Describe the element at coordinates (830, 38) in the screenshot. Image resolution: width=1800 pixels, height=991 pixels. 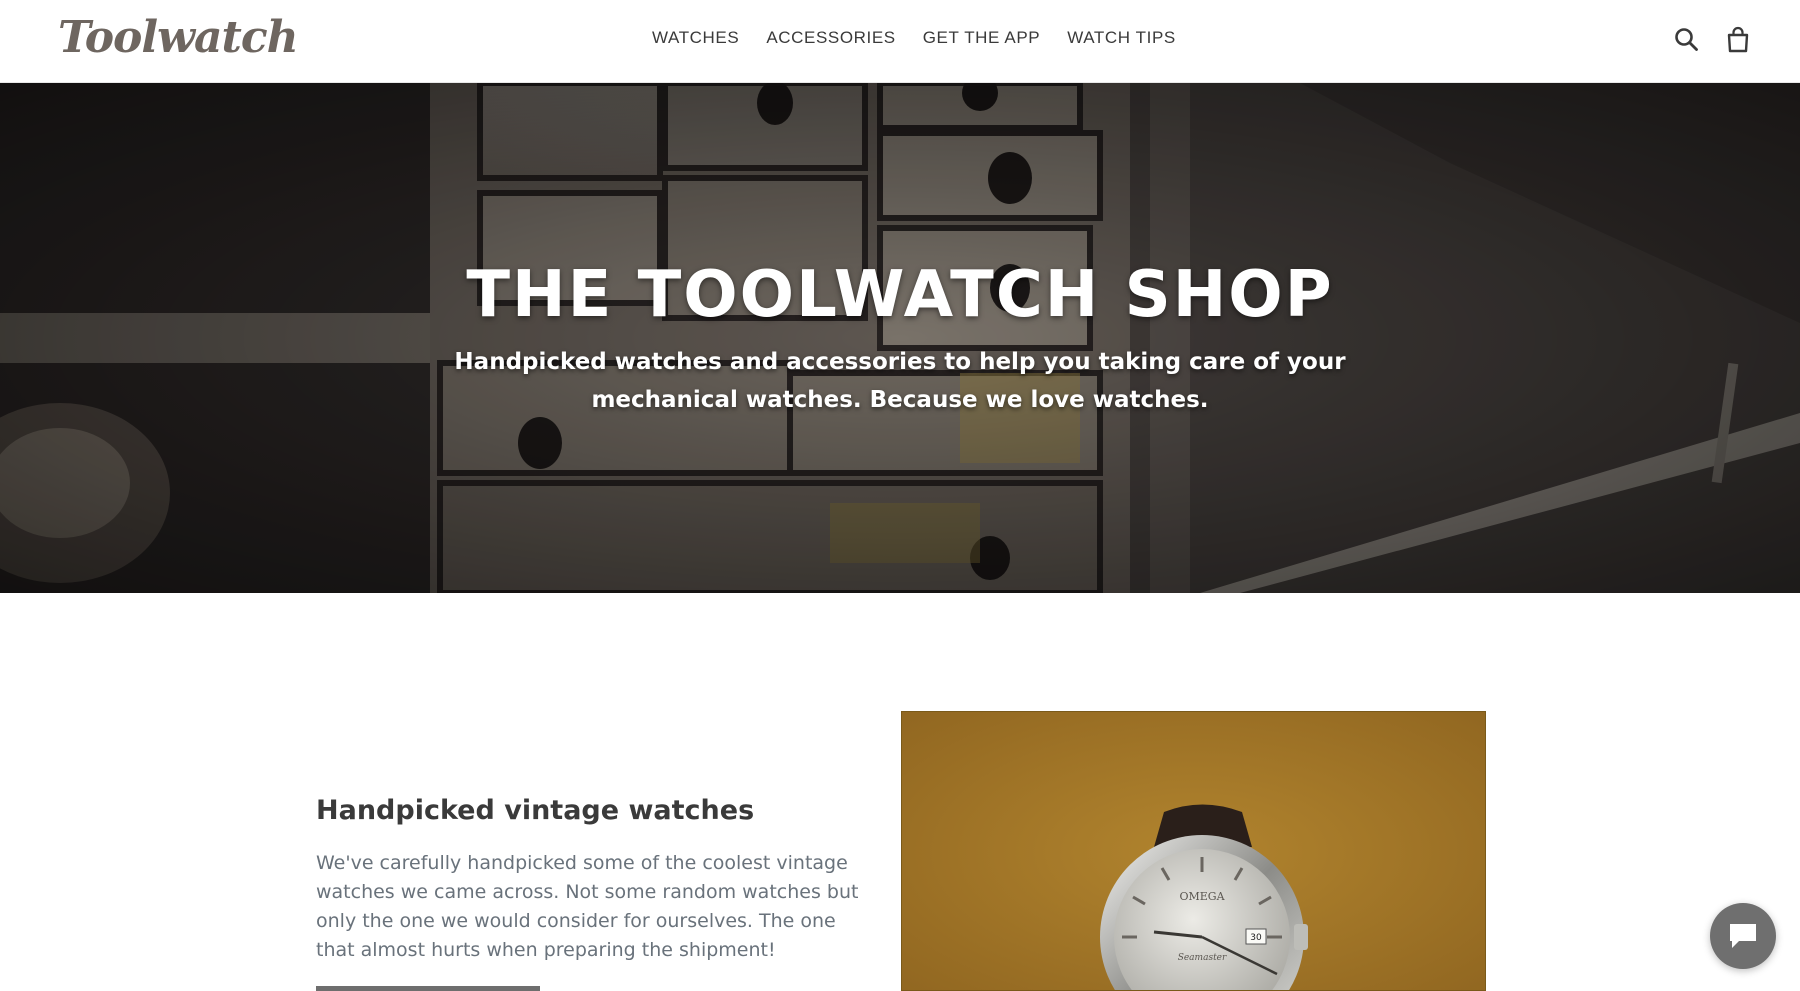
I see `nav-item-accessories: ACCESSORIES` at that location.